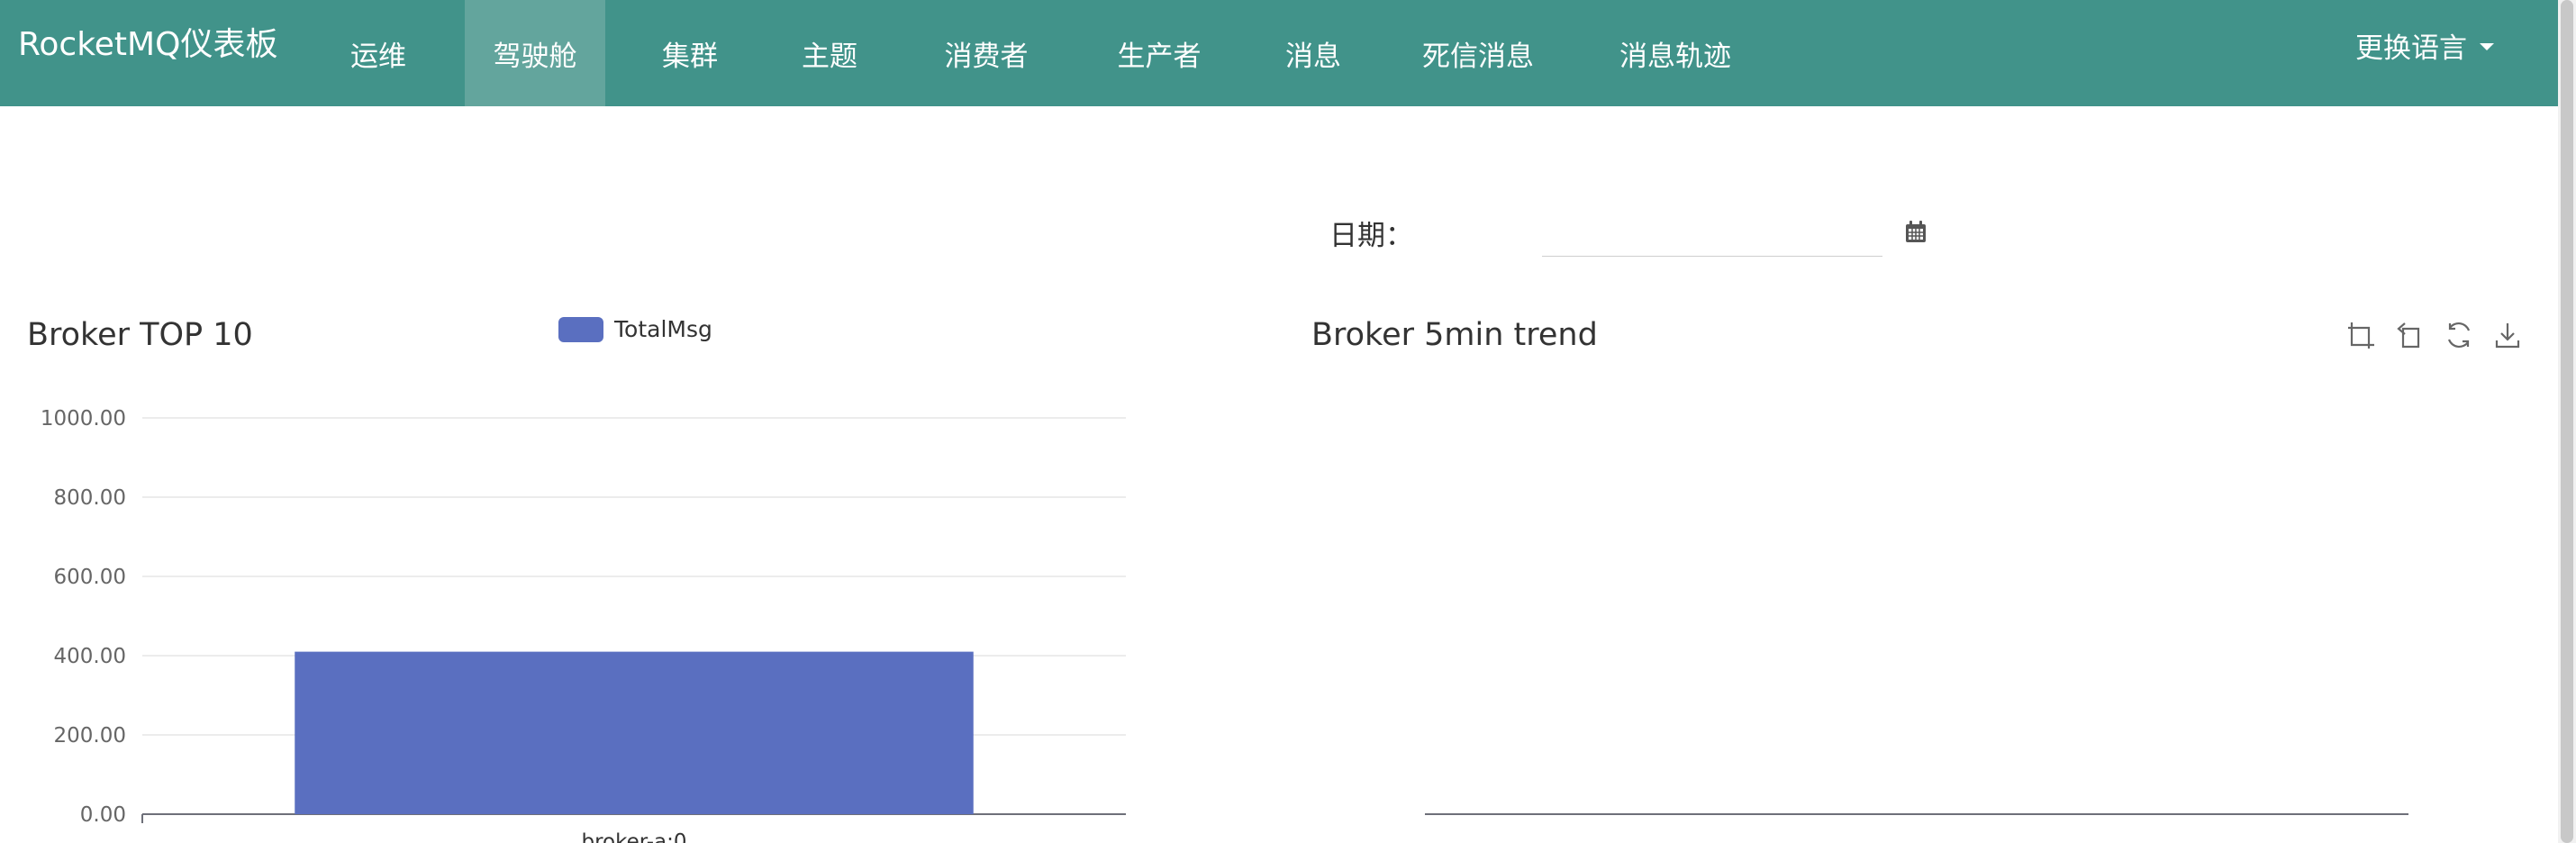 The image size is (2576, 843). Describe the element at coordinates (633, 836) in the screenshot. I see `x-tick-label: broker-a:0` at that location.